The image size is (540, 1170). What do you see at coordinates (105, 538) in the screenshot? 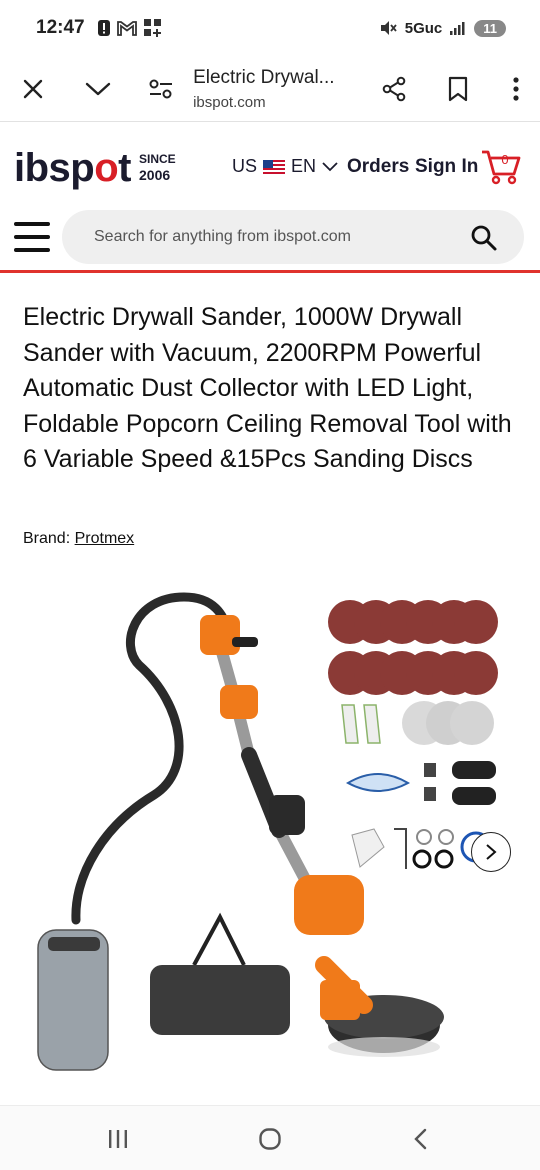
I see `brand-link: Protmex` at bounding box center [105, 538].